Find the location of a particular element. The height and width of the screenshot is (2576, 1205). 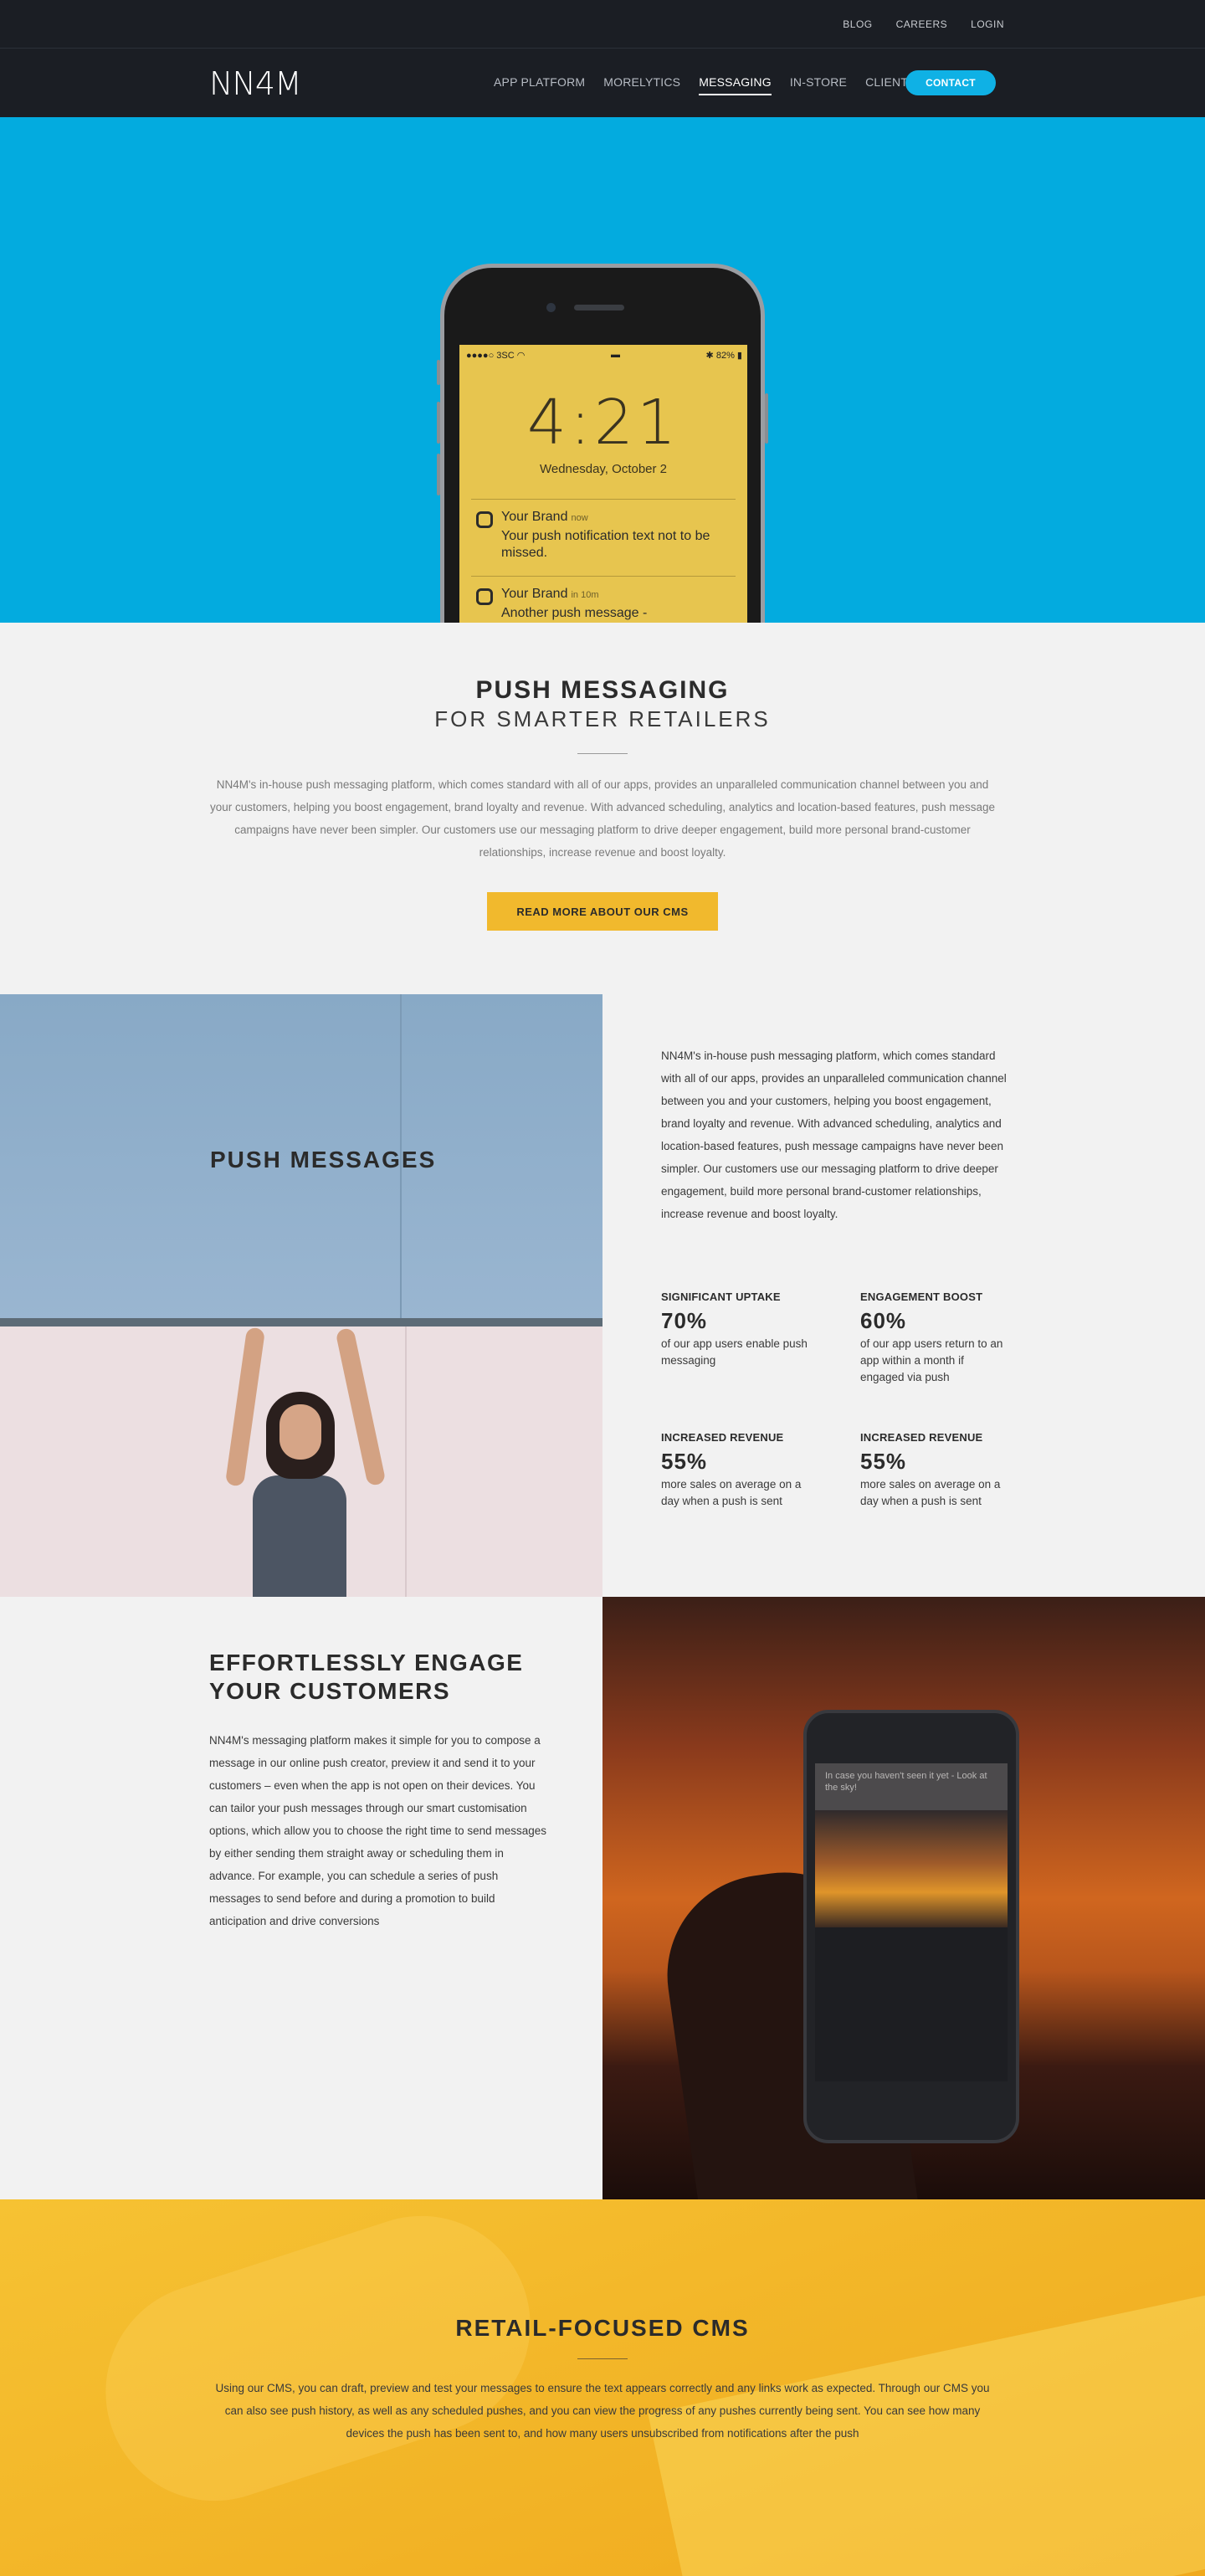

phone-speaker is located at coordinates (599, 307).